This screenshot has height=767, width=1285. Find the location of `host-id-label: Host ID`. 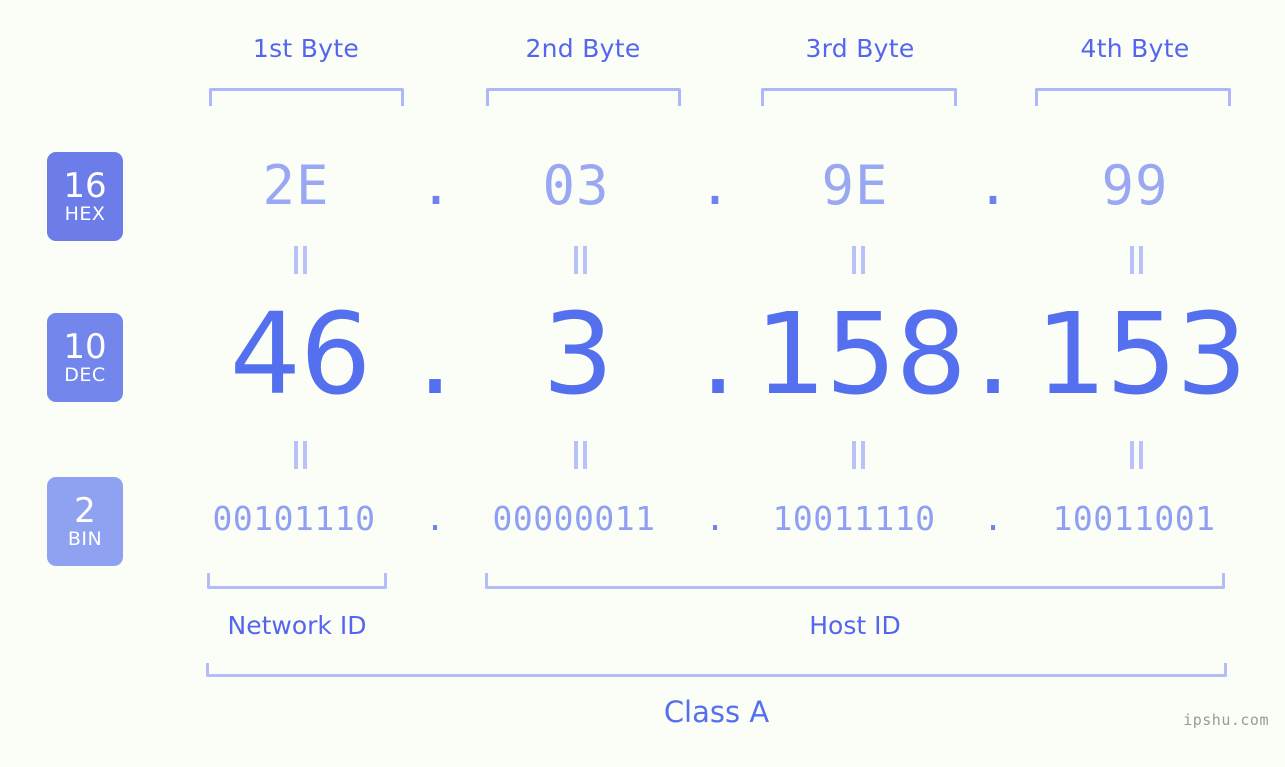

host-id-label: Host ID is located at coordinates (855, 625).